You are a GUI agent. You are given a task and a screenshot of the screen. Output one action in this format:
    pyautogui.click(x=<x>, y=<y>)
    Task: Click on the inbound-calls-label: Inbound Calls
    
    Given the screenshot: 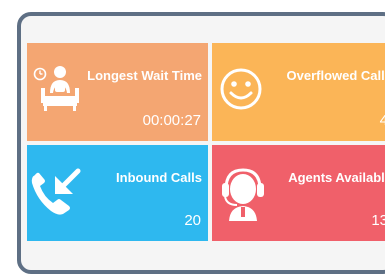 What is the action you would take?
    pyautogui.click(x=159, y=177)
    